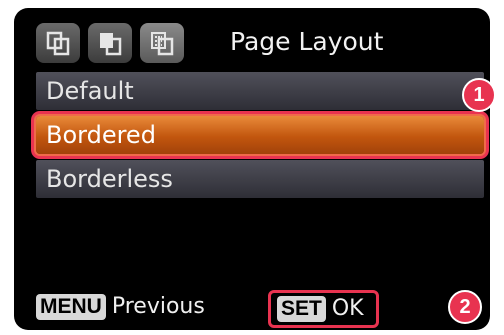 The image size is (504, 335). I want to click on page-layout-icon, so click(162, 44).